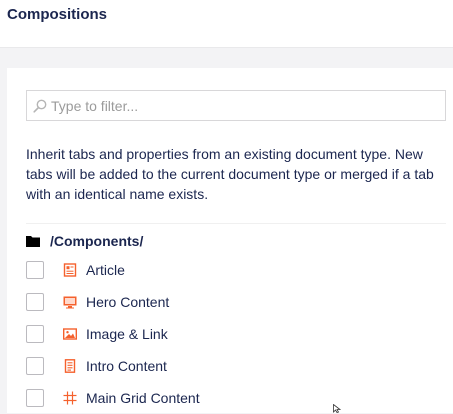 The image size is (453, 414). Describe the element at coordinates (236, 270) in the screenshot. I see `list-item: Article` at that location.